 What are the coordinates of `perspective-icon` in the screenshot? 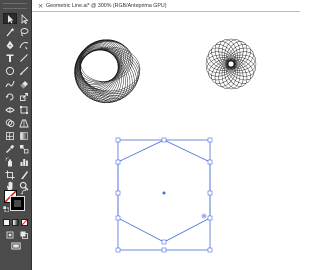 It's located at (24, 123).